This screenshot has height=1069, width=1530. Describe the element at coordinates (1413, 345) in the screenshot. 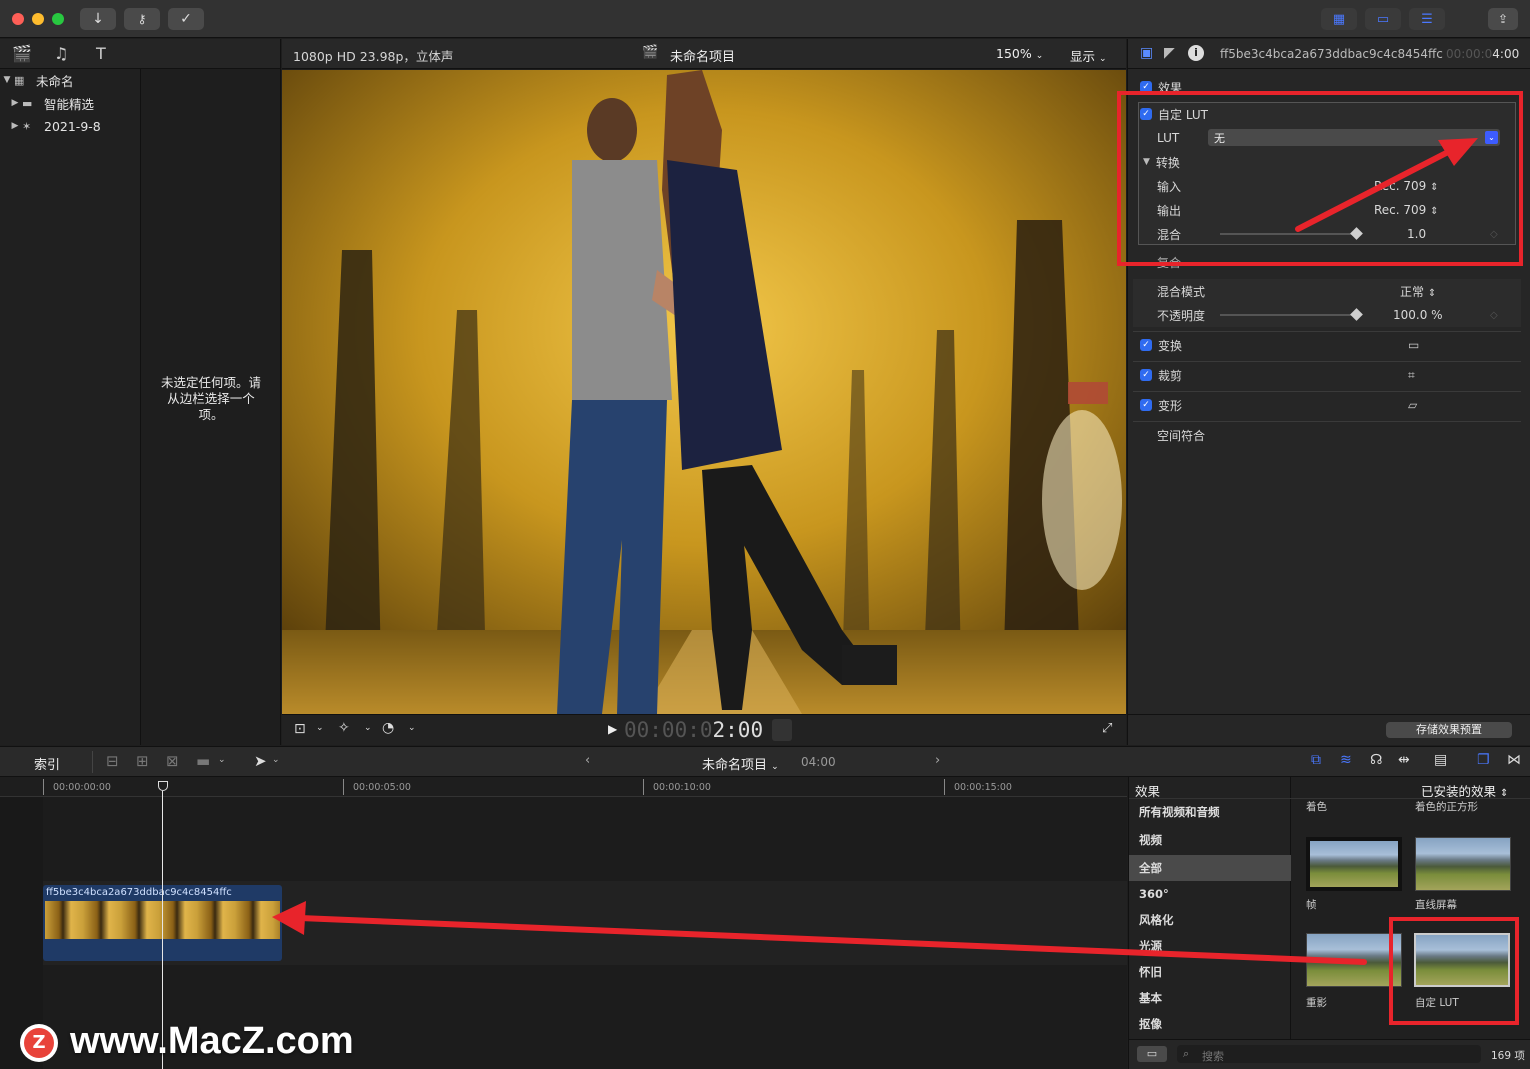

I see `transform-onscreen-icon: ▭` at that location.